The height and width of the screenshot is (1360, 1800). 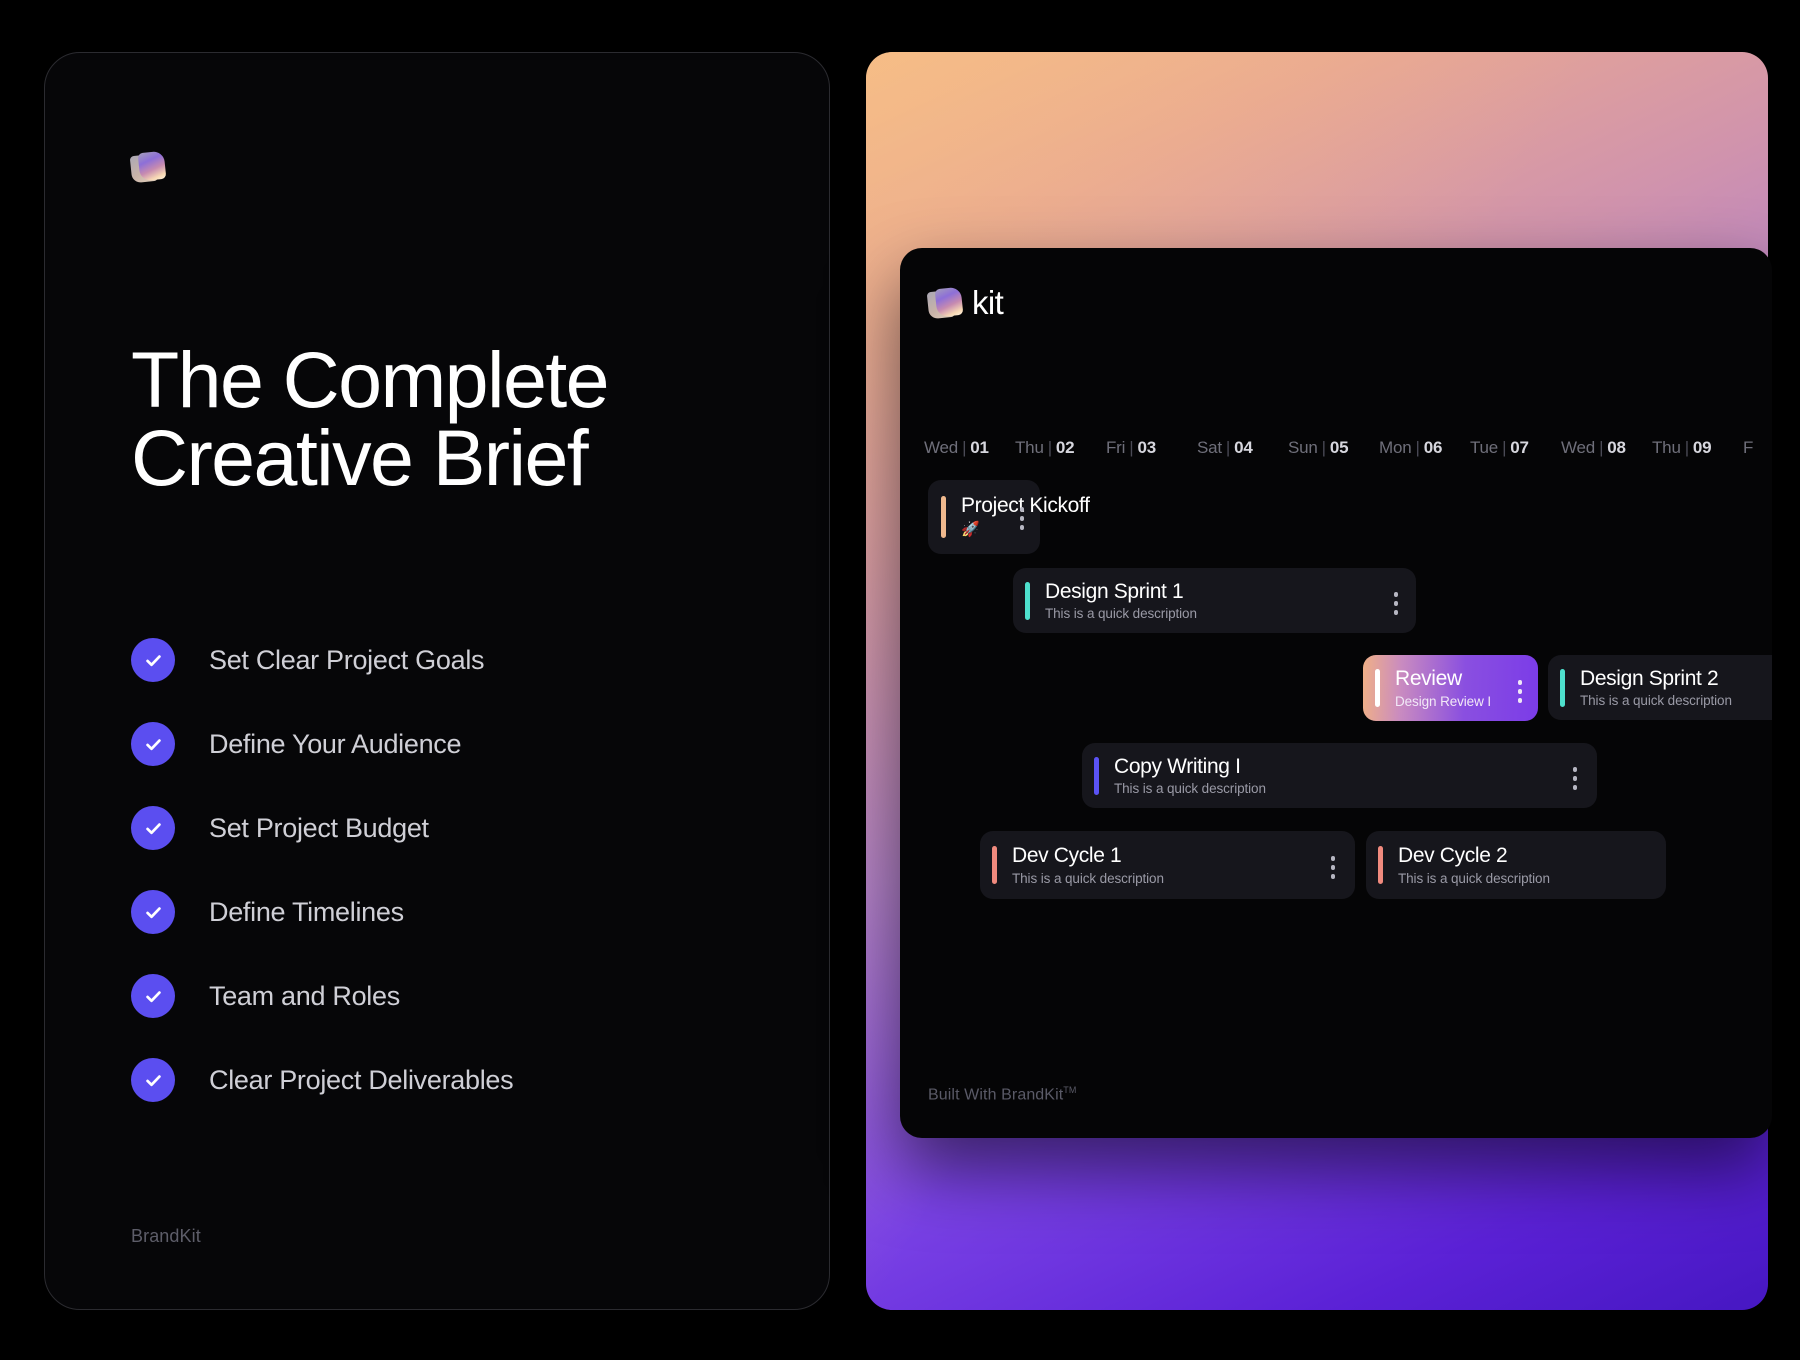 What do you see at coordinates (1303, 447) in the screenshot?
I see `date-day: Sun` at bounding box center [1303, 447].